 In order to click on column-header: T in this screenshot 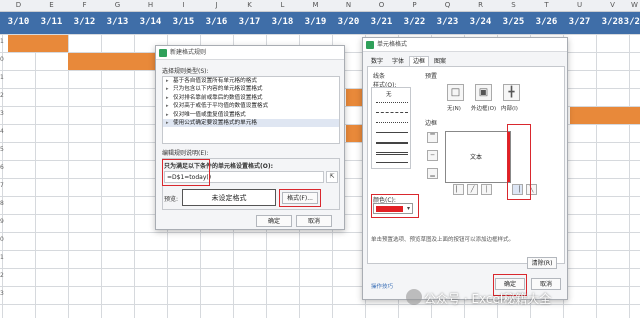, I will do `click(546, 5)`.